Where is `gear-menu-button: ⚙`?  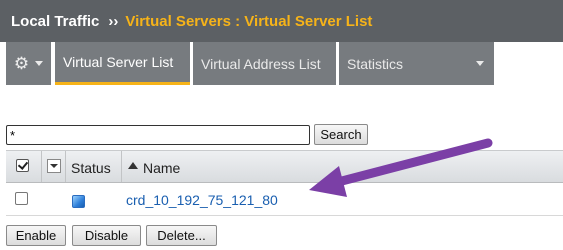 gear-menu-button: ⚙ is located at coordinates (28, 63).